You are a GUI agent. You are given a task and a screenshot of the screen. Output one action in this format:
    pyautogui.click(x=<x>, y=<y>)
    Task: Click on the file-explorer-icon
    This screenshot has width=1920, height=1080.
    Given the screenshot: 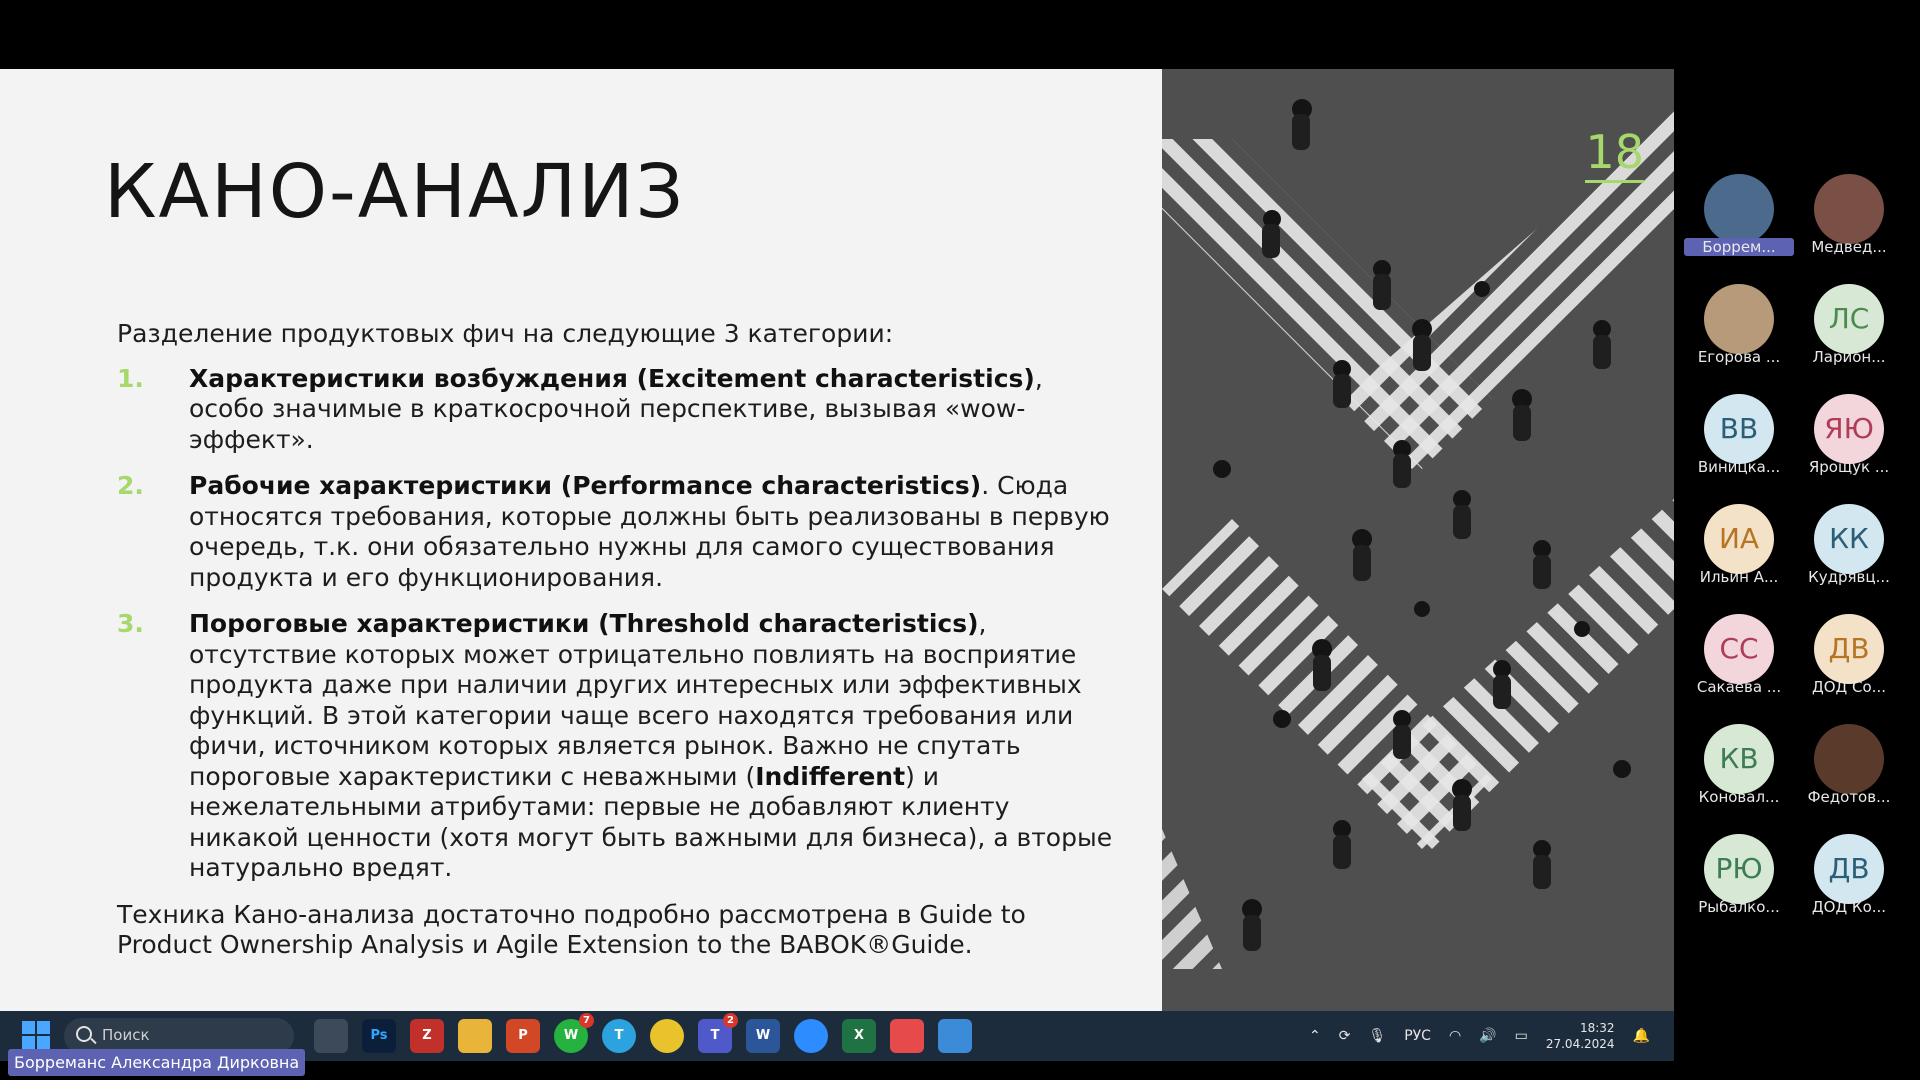 What is the action you would take?
    pyautogui.click(x=475, y=1036)
    